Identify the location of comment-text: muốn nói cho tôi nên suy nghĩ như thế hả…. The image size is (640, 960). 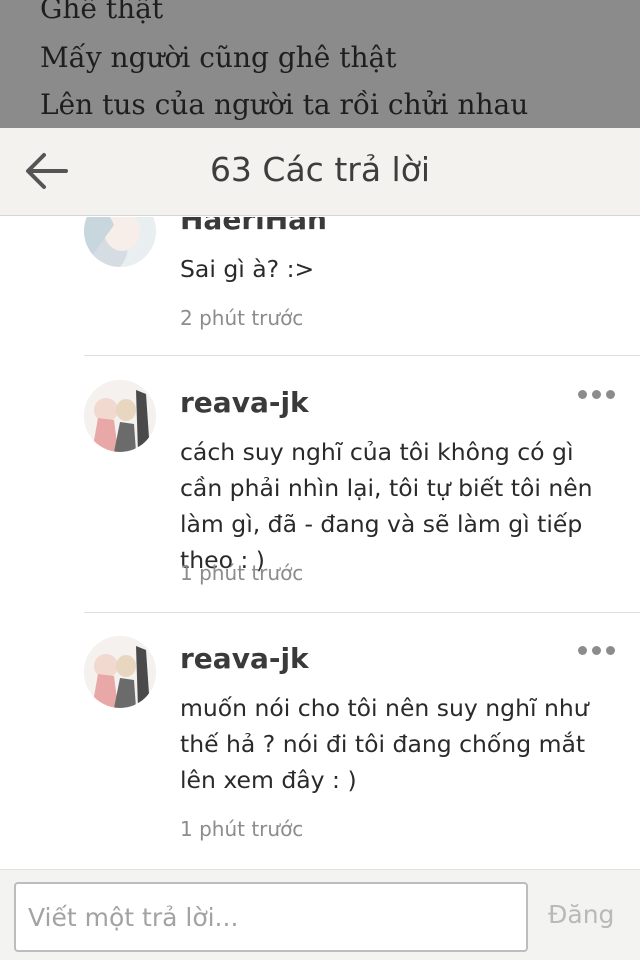
(384, 744).